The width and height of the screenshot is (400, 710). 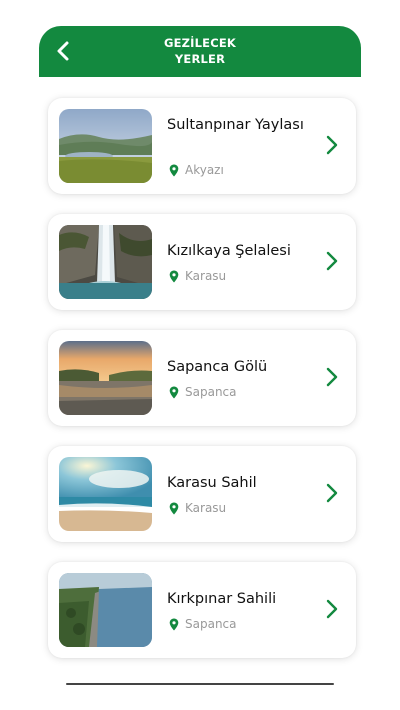 I want to click on page-title: GEZİLECEK YERLER, so click(x=200, y=51).